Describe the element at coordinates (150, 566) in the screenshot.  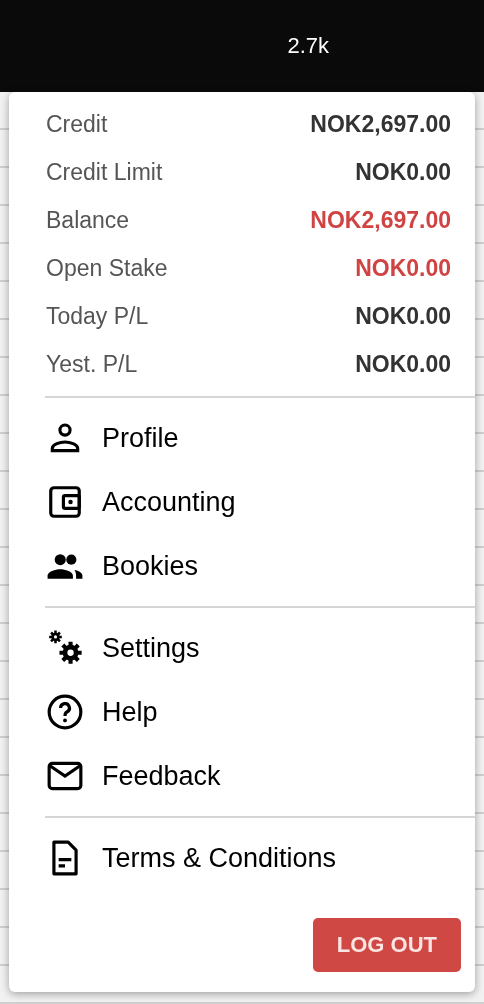
I see `menu-item: Bookies` at that location.